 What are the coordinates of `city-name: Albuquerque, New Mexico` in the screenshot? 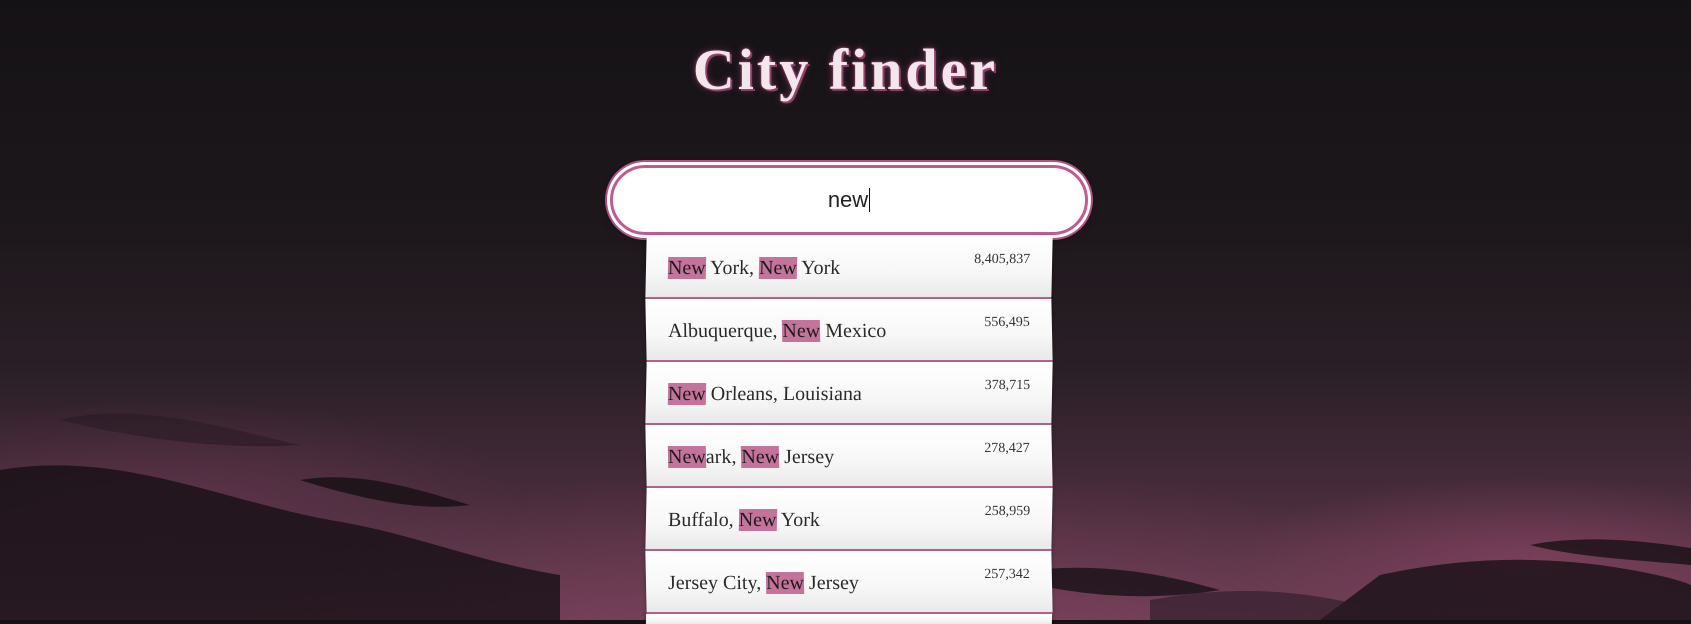 It's located at (777, 329).